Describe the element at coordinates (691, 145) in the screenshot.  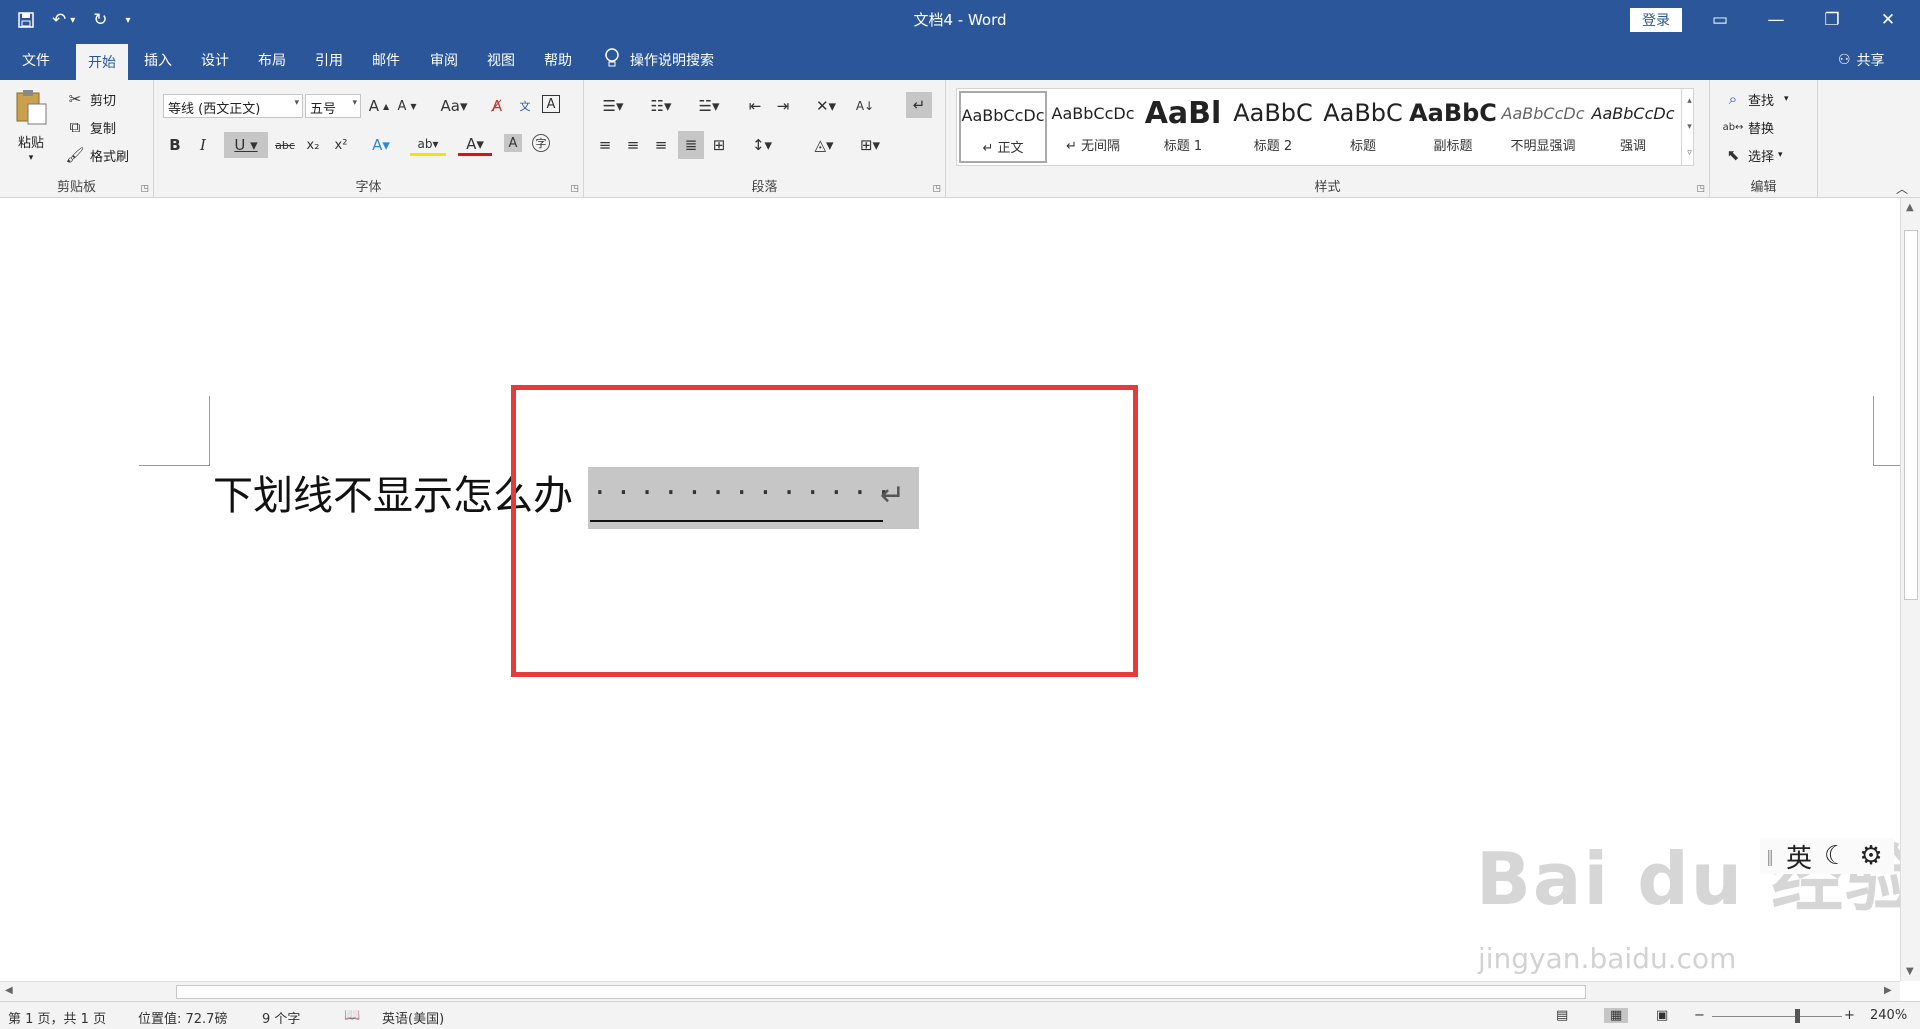
I see `justify-icon: ≣` at that location.